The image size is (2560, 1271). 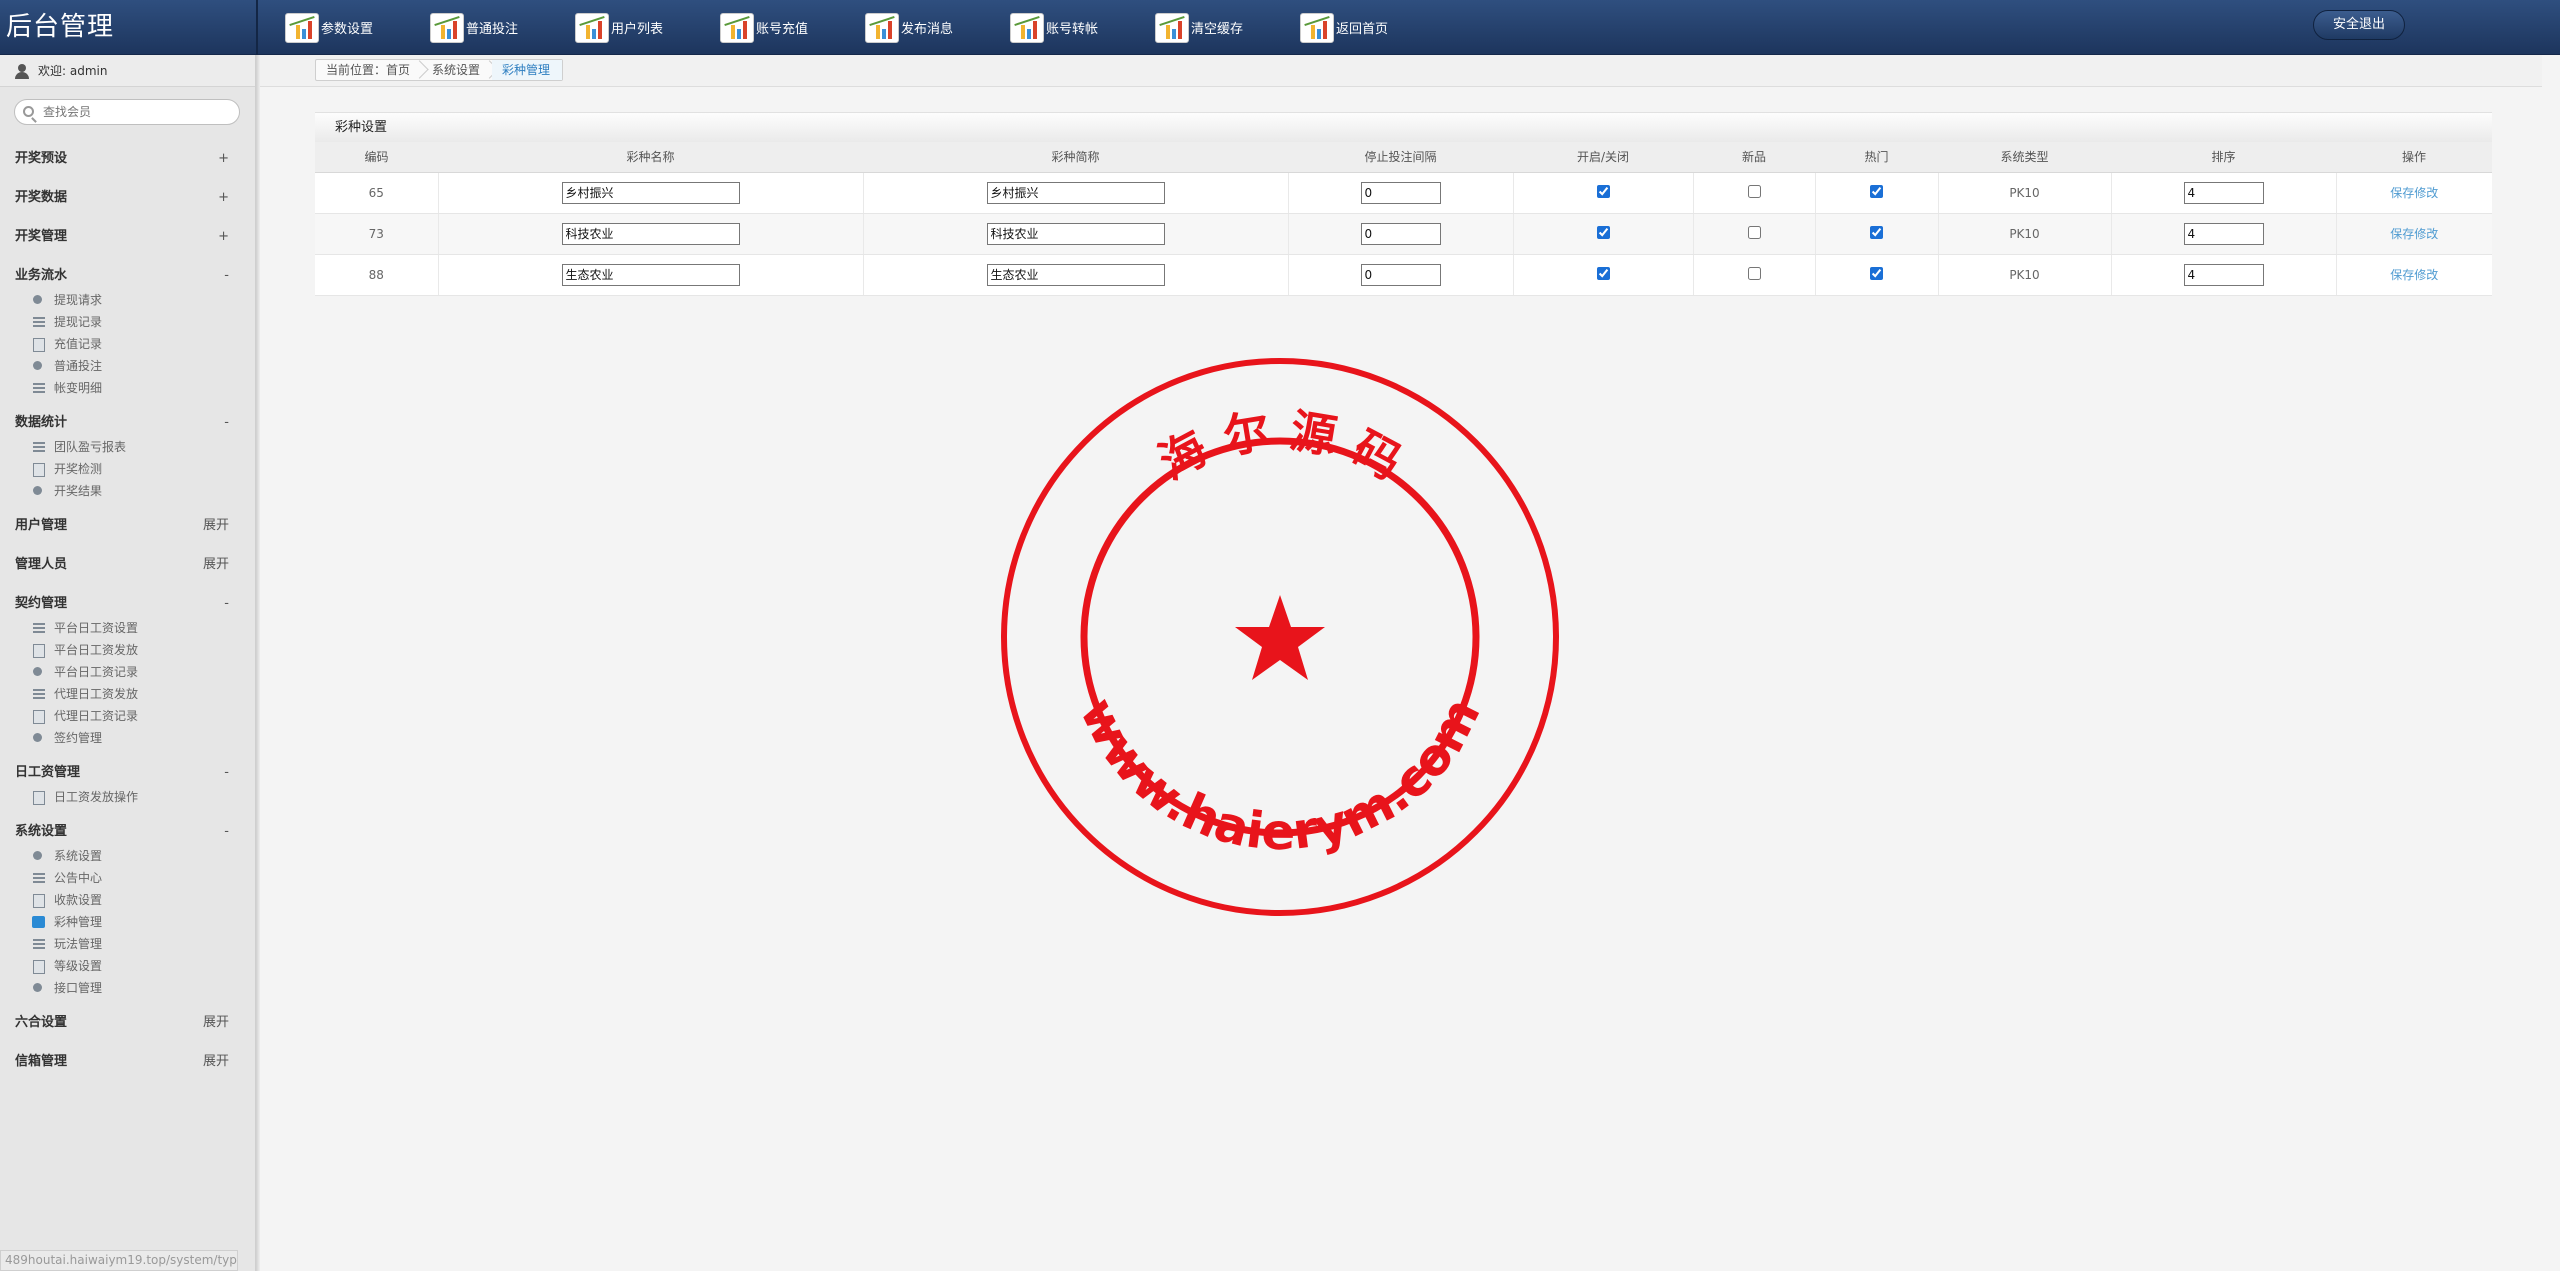 What do you see at coordinates (78, 856) in the screenshot?
I see `sidebar-item-label: 系统设置` at bounding box center [78, 856].